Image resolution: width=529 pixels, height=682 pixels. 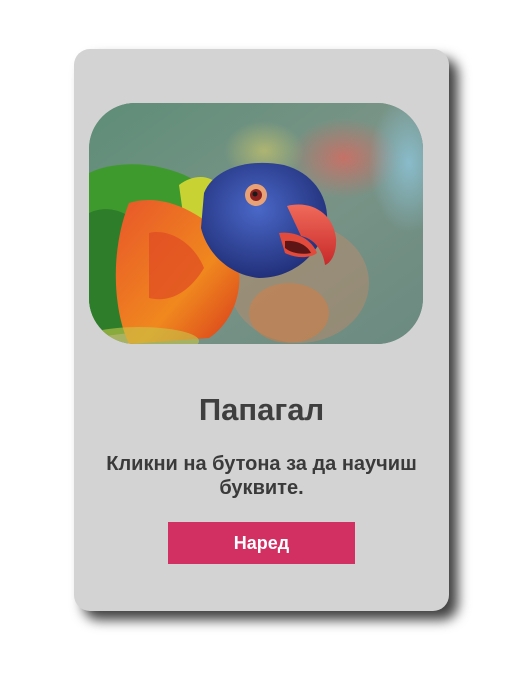 I want to click on card-title: Папагал, so click(x=261, y=409).